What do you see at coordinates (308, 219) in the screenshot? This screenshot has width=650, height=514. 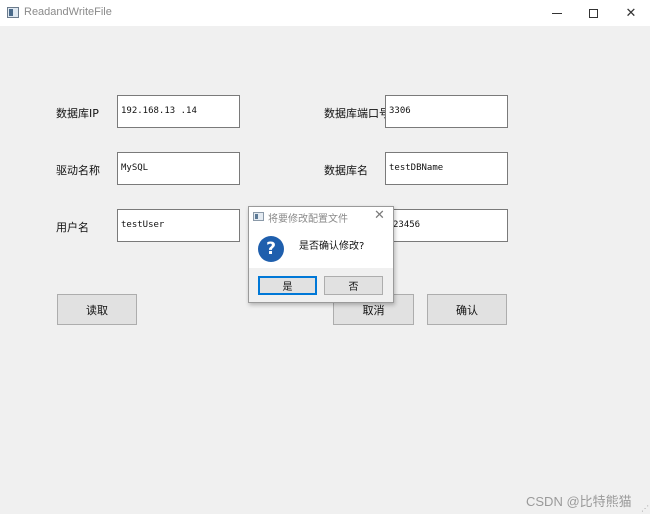 I see `dialog-title: 将要修改配置文件` at bounding box center [308, 219].